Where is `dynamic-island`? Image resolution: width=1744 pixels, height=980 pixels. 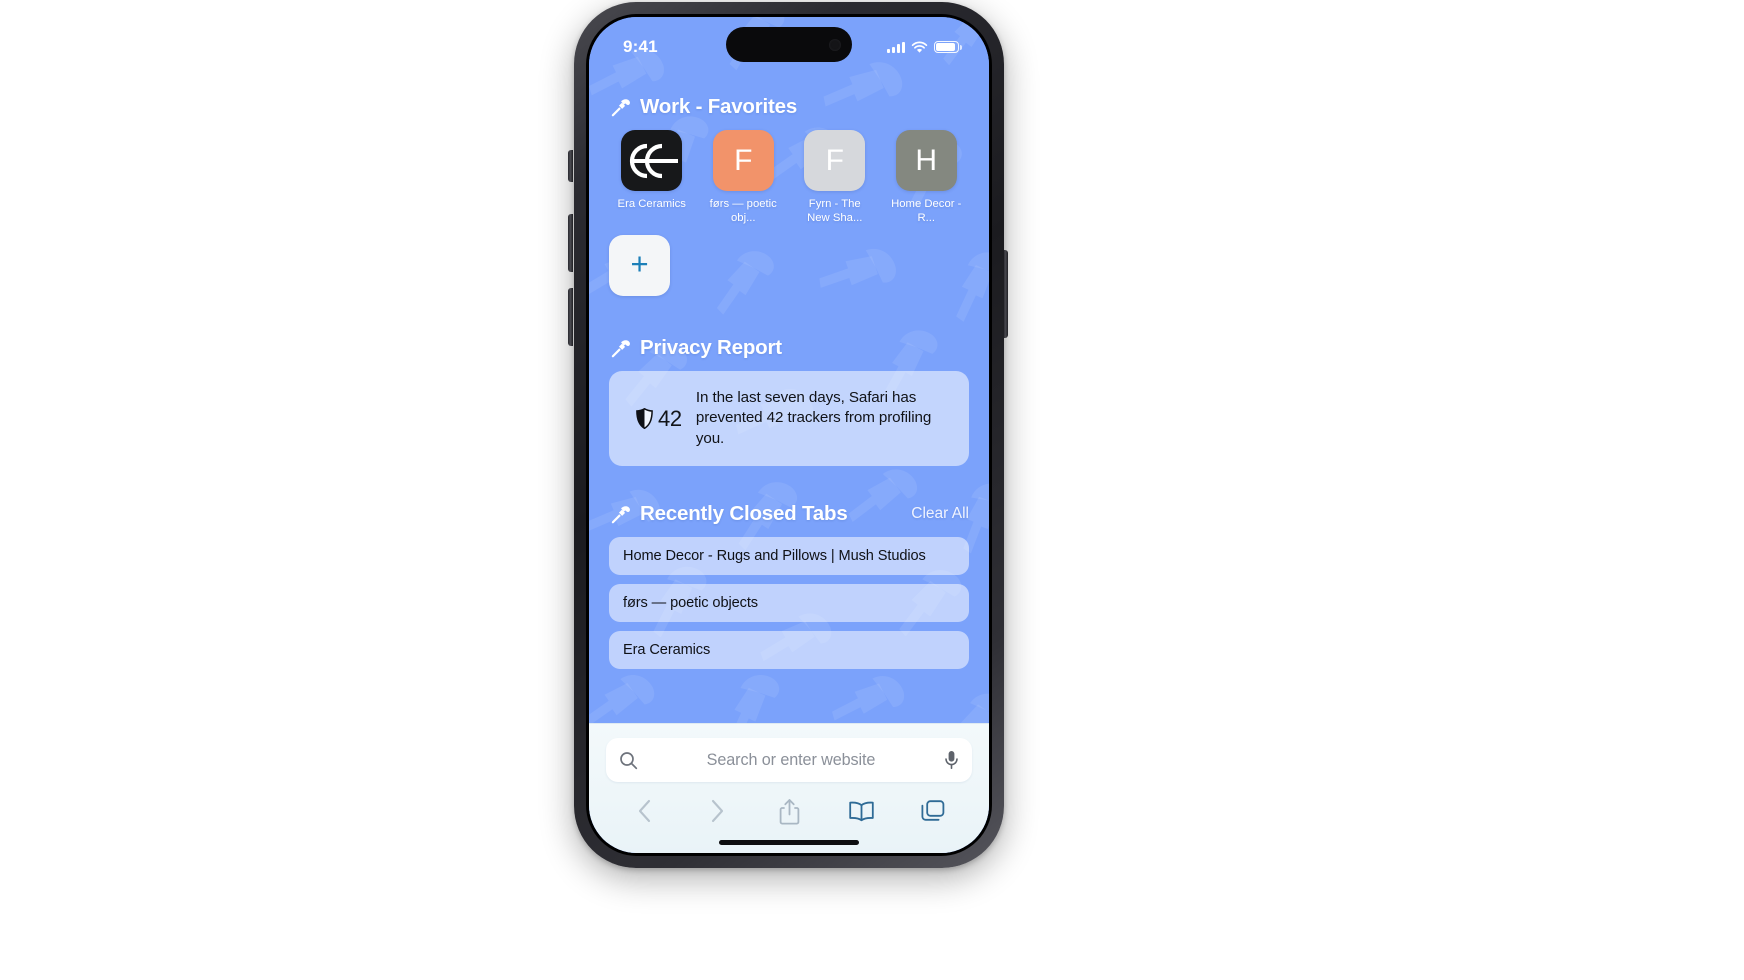 dynamic-island is located at coordinates (789, 44).